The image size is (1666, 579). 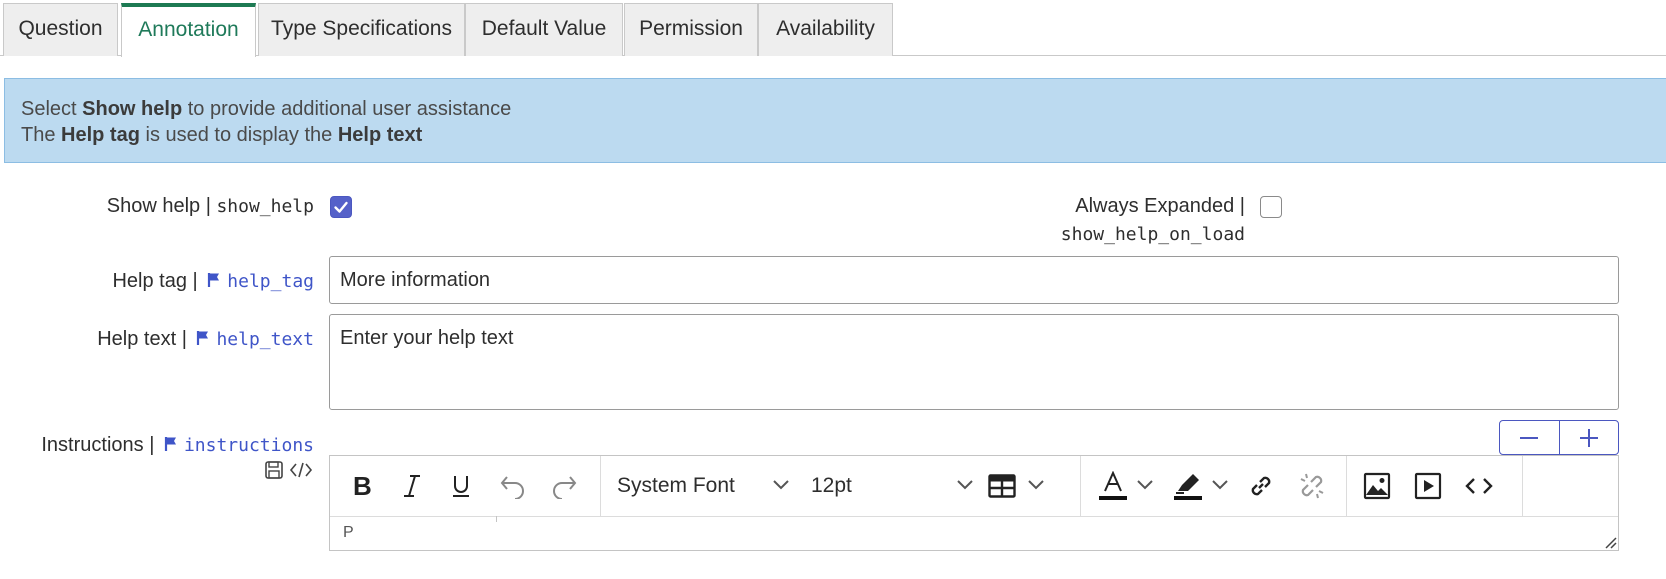 What do you see at coordinates (301, 470) in the screenshot?
I see `source-code-icon` at bounding box center [301, 470].